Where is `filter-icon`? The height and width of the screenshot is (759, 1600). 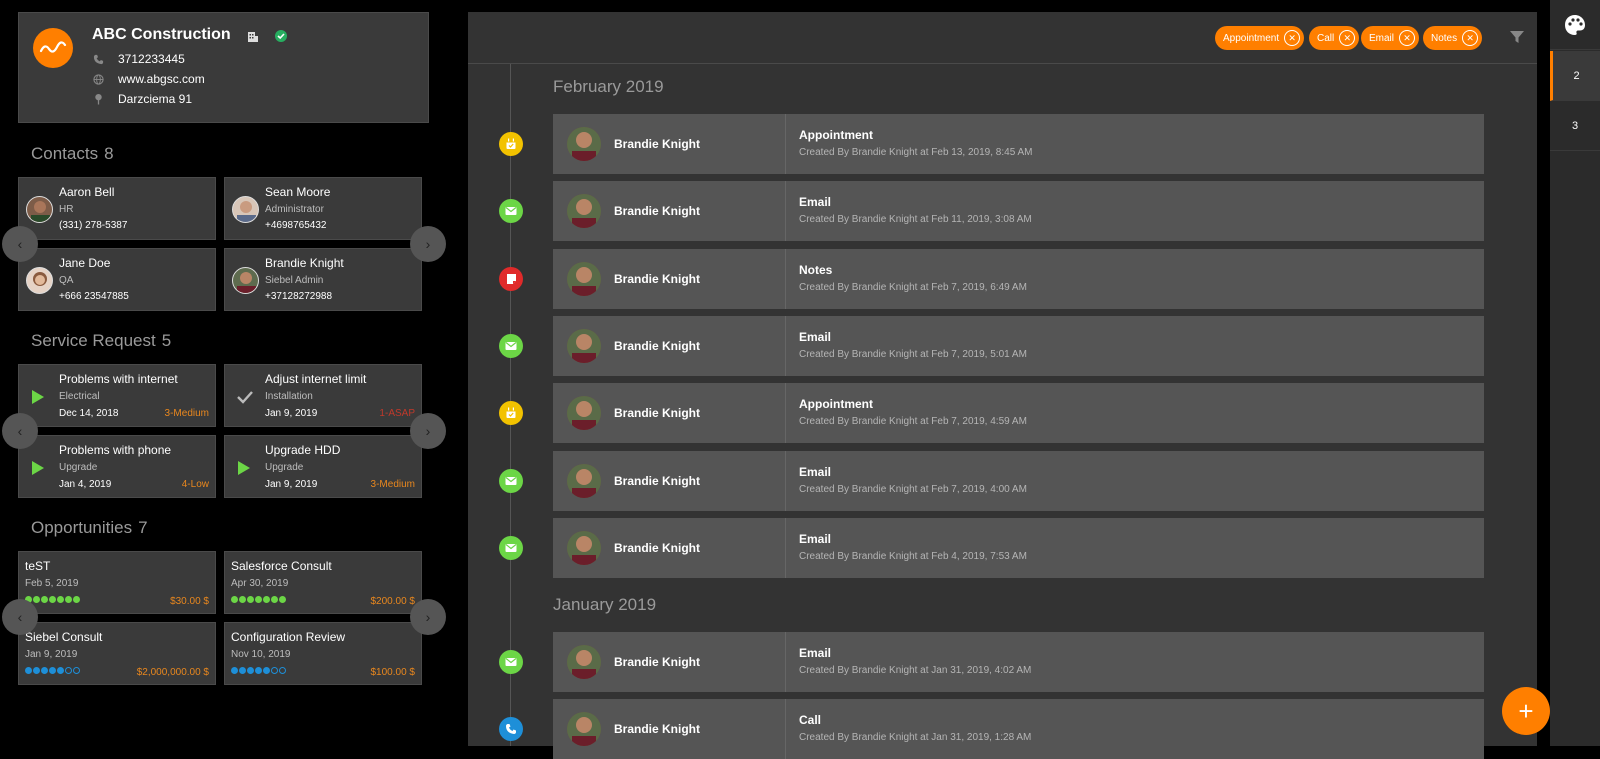
filter-icon is located at coordinates (1517, 39).